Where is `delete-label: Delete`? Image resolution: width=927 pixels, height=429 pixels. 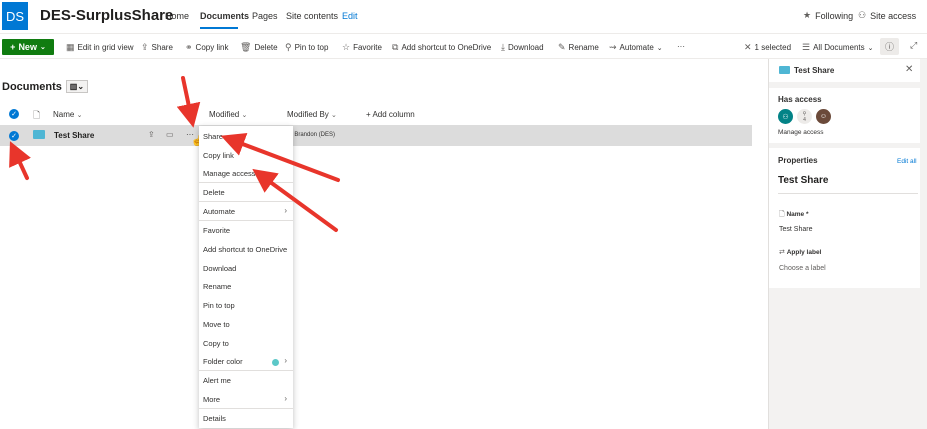 delete-label: Delete is located at coordinates (266, 47).